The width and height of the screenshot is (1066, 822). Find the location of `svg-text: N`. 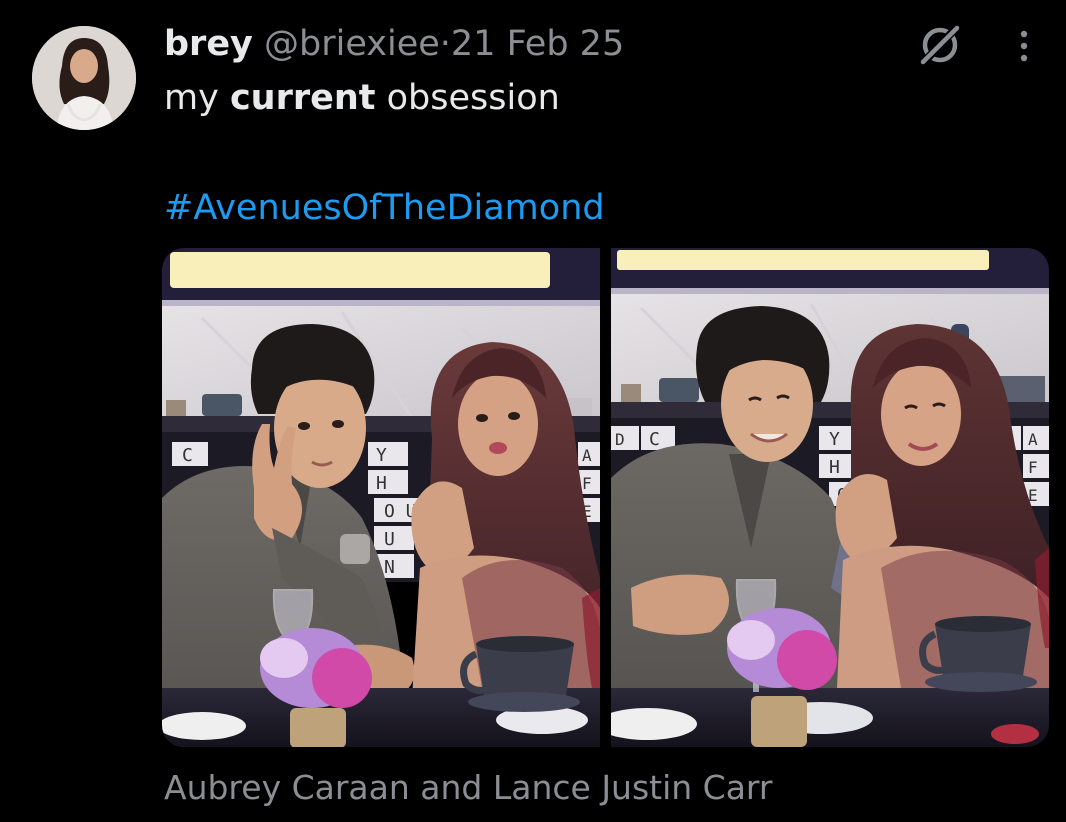

svg-text: N is located at coordinates (389, 567).